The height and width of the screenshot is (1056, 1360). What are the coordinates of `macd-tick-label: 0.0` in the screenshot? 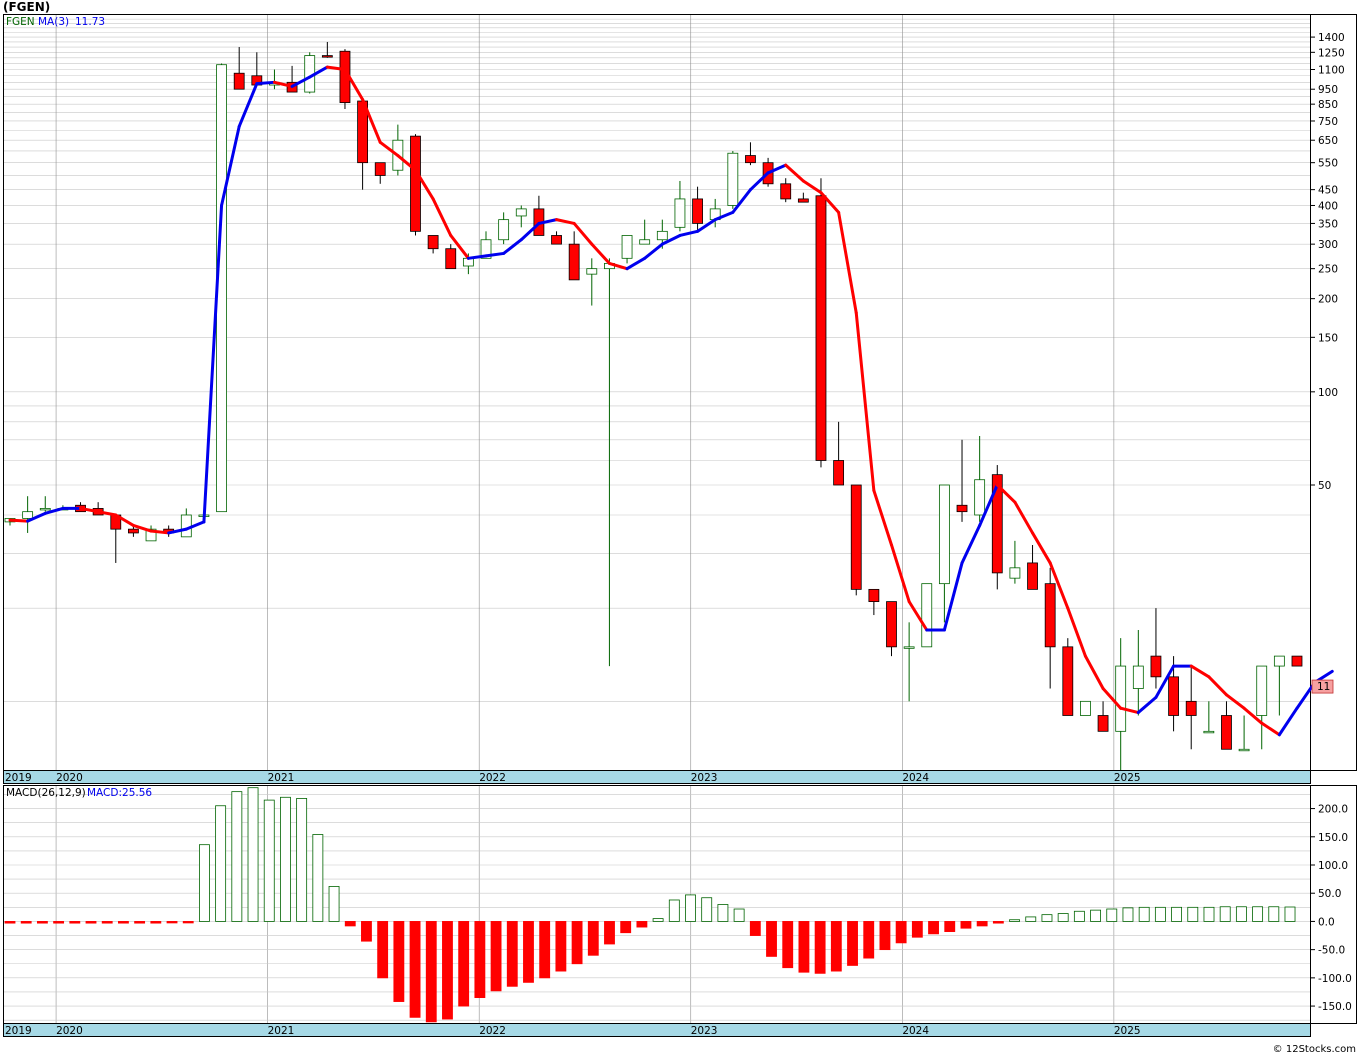 It's located at (1326, 922).